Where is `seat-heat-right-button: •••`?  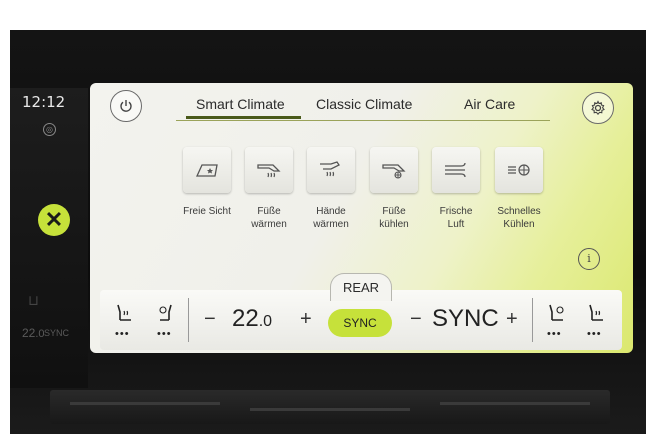 seat-heat-right-button: ••• is located at coordinates (597, 321).